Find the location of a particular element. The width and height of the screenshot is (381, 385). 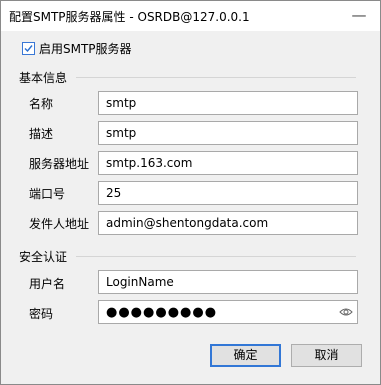

basic-info-divider is located at coordinates (216, 77).